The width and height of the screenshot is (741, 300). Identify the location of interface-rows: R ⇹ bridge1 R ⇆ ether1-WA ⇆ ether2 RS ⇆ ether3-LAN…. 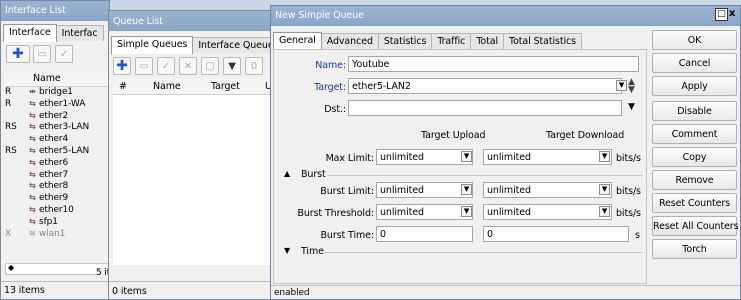
(57, 167).